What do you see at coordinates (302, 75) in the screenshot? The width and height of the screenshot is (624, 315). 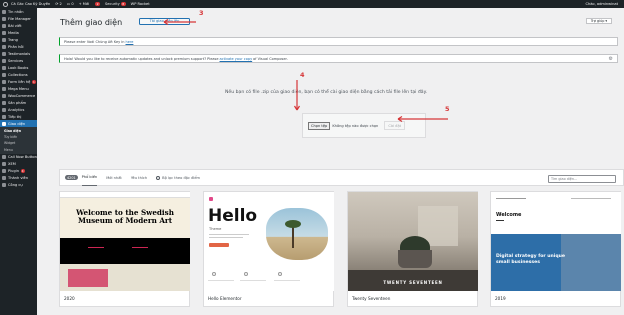 I see `annotation-label-4: 4` at bounding box center [302, 75].